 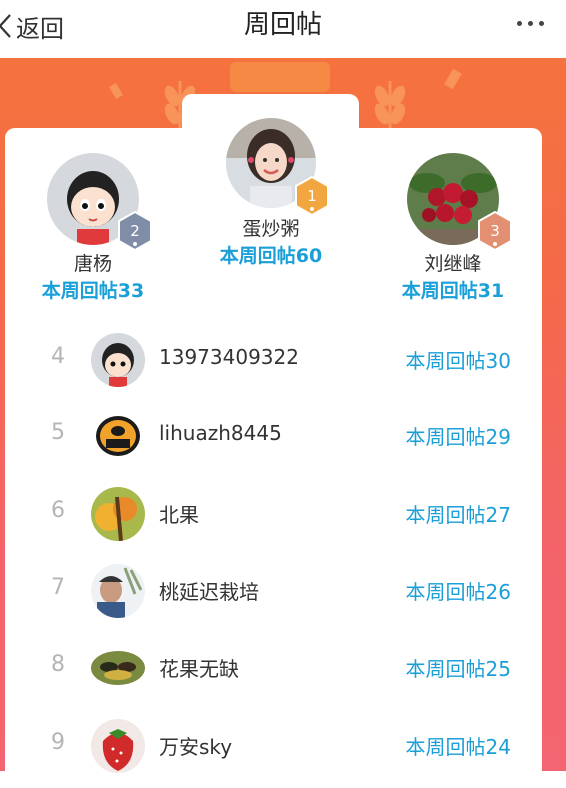 I want to click on bronze-medal-icon: 3, so click(x=495, y=231).